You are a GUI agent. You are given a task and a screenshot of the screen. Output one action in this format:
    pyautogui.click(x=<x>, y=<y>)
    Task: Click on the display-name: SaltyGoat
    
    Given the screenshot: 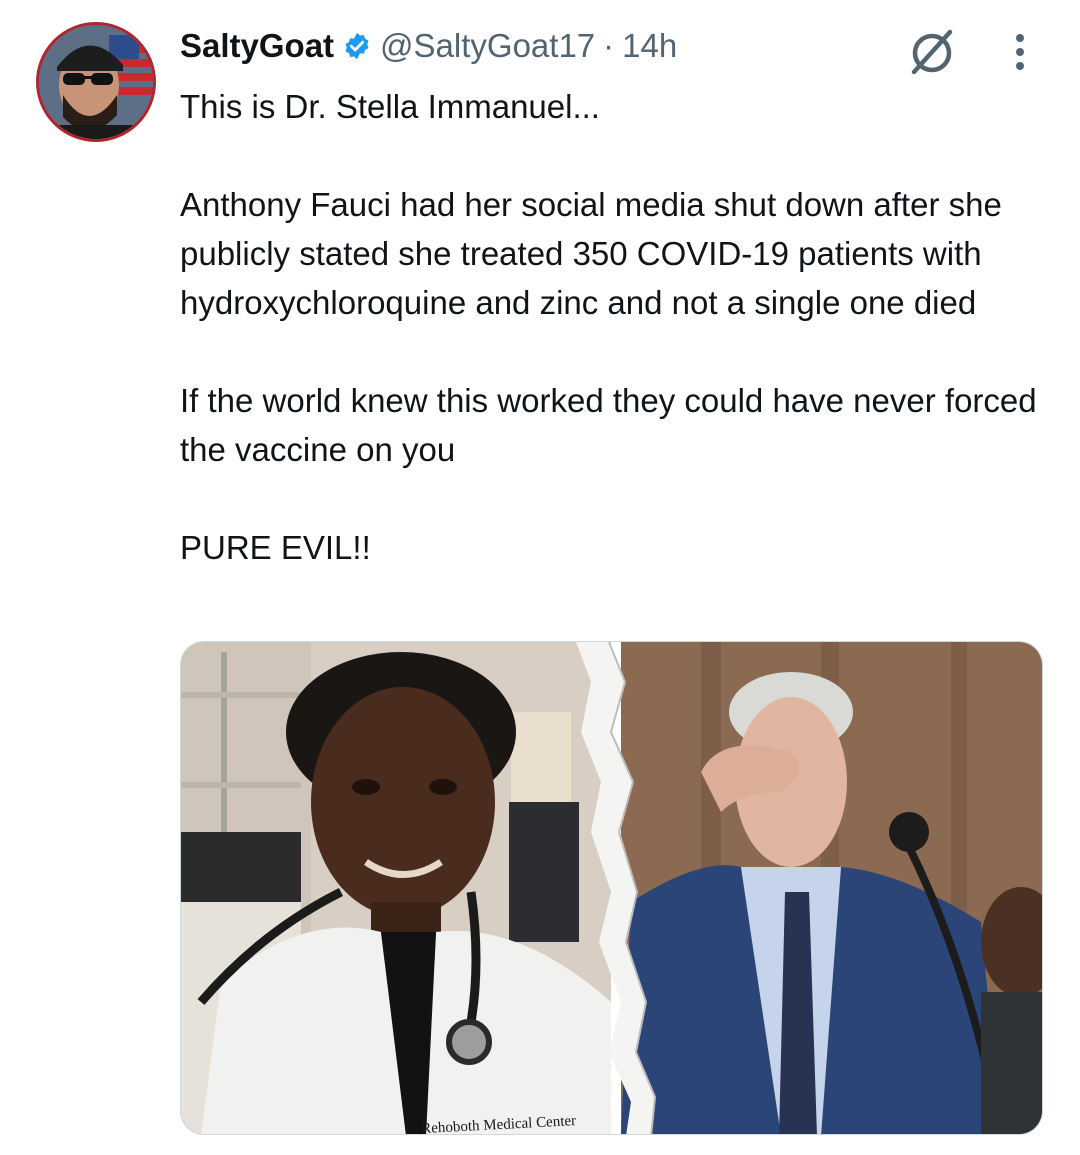 What is the action you would take?
    pyautogui.click(x=257, y=46)
    